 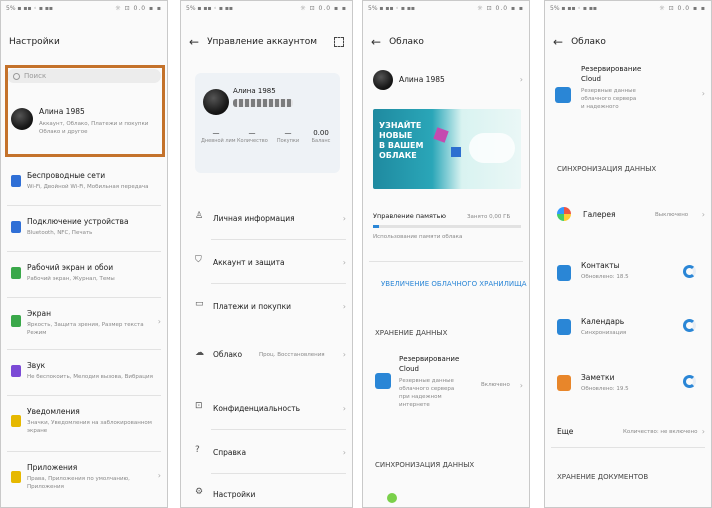 I want to click on notes-toggle, so click(x=689, y=381).